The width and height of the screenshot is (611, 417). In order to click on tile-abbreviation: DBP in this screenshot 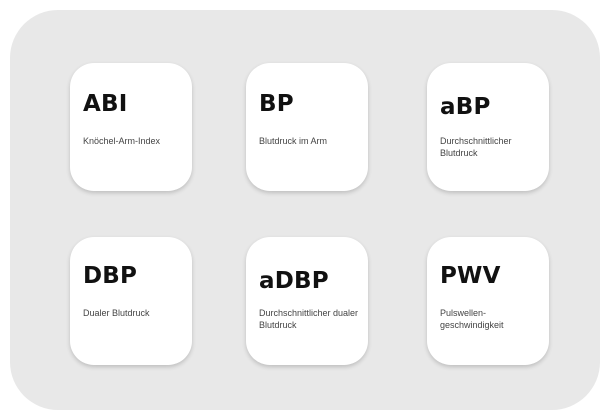, I will do `click(110, 276)`.